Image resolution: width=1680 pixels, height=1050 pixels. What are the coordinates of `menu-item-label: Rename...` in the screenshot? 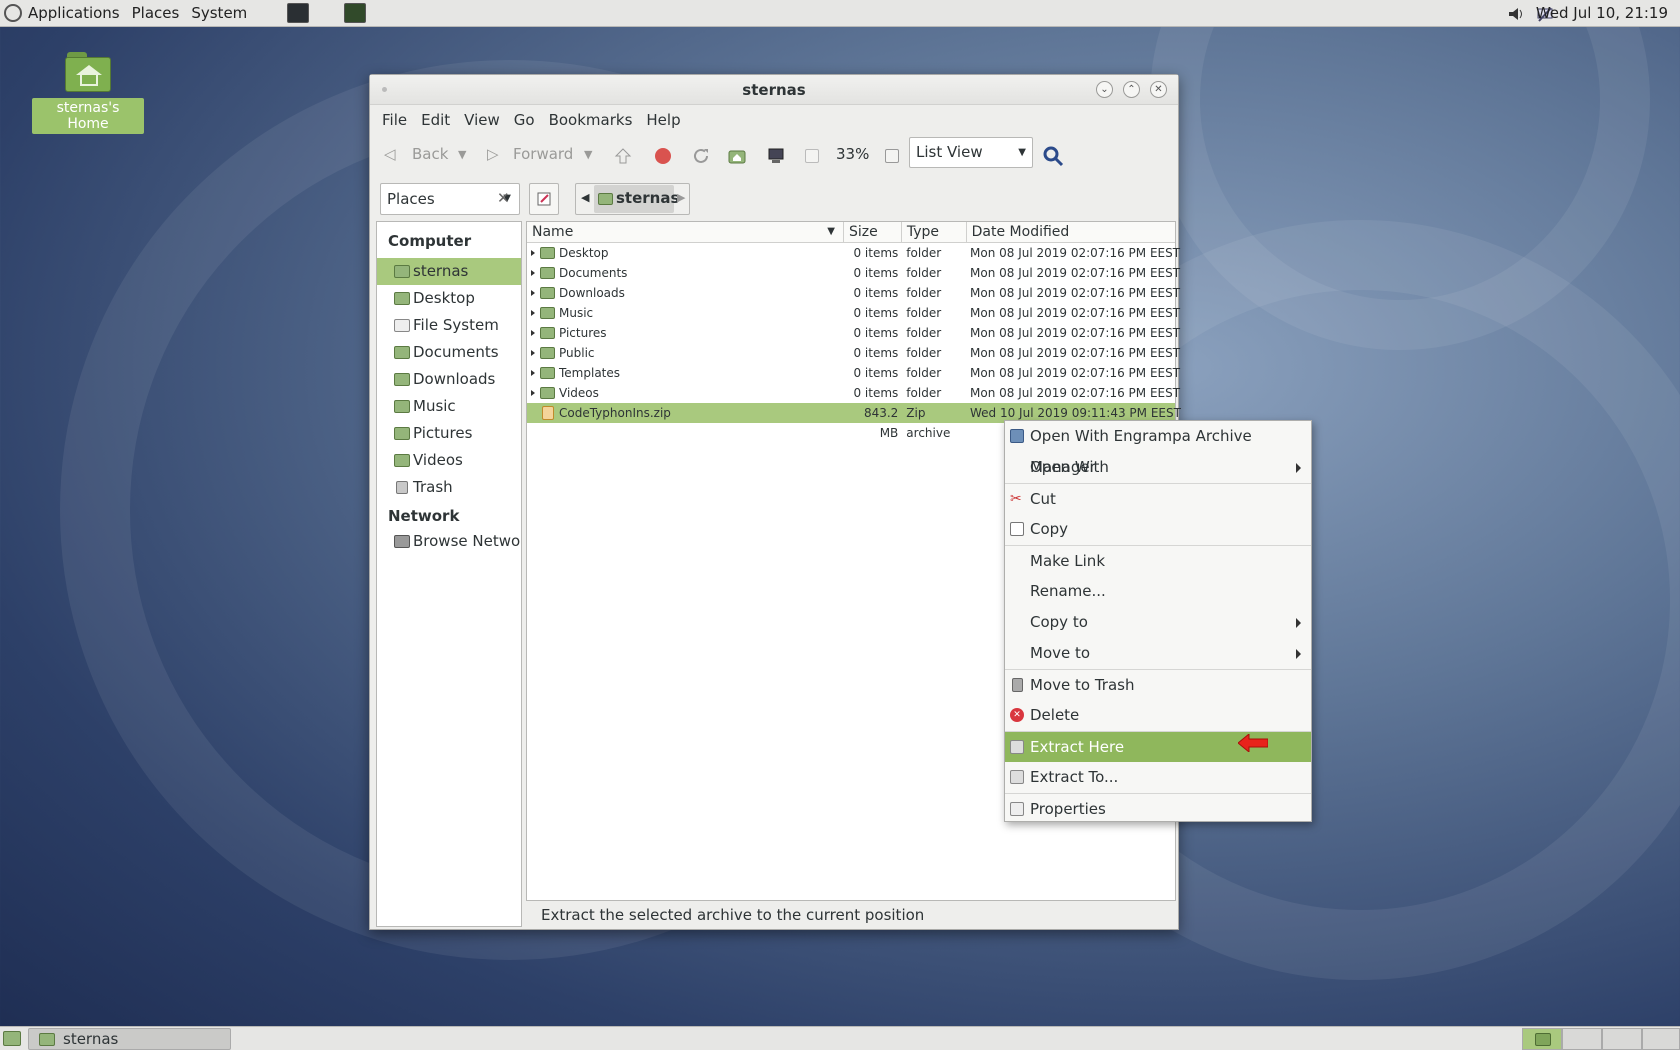 It's located at (1068, 591).